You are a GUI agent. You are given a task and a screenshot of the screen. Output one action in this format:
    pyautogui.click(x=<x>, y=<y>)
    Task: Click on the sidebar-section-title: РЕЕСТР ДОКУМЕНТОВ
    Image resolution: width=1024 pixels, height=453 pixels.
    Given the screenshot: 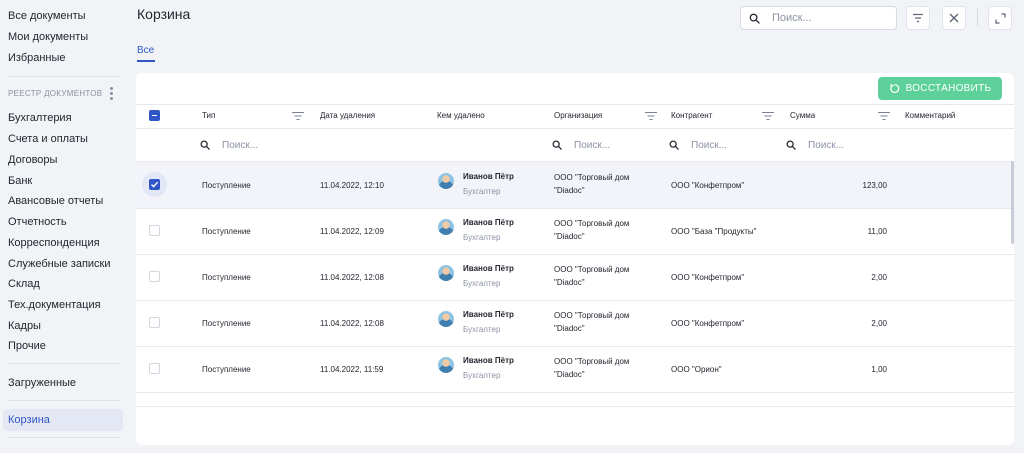 What is the action you would take?
    pyautogui.click(x=55, y=93)
    